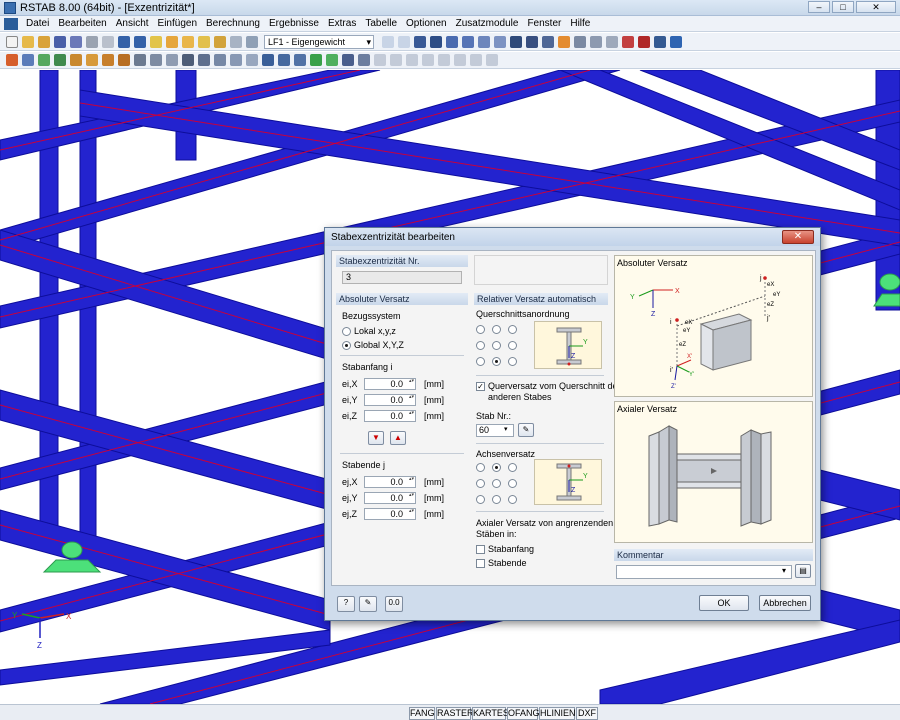 This screenshot has width=900, height=720. What do you see at coordinates (506, 429) in the screenshot?
I see `bar-number-dropdown-icon: ▾` at bounding box center [506, 429].